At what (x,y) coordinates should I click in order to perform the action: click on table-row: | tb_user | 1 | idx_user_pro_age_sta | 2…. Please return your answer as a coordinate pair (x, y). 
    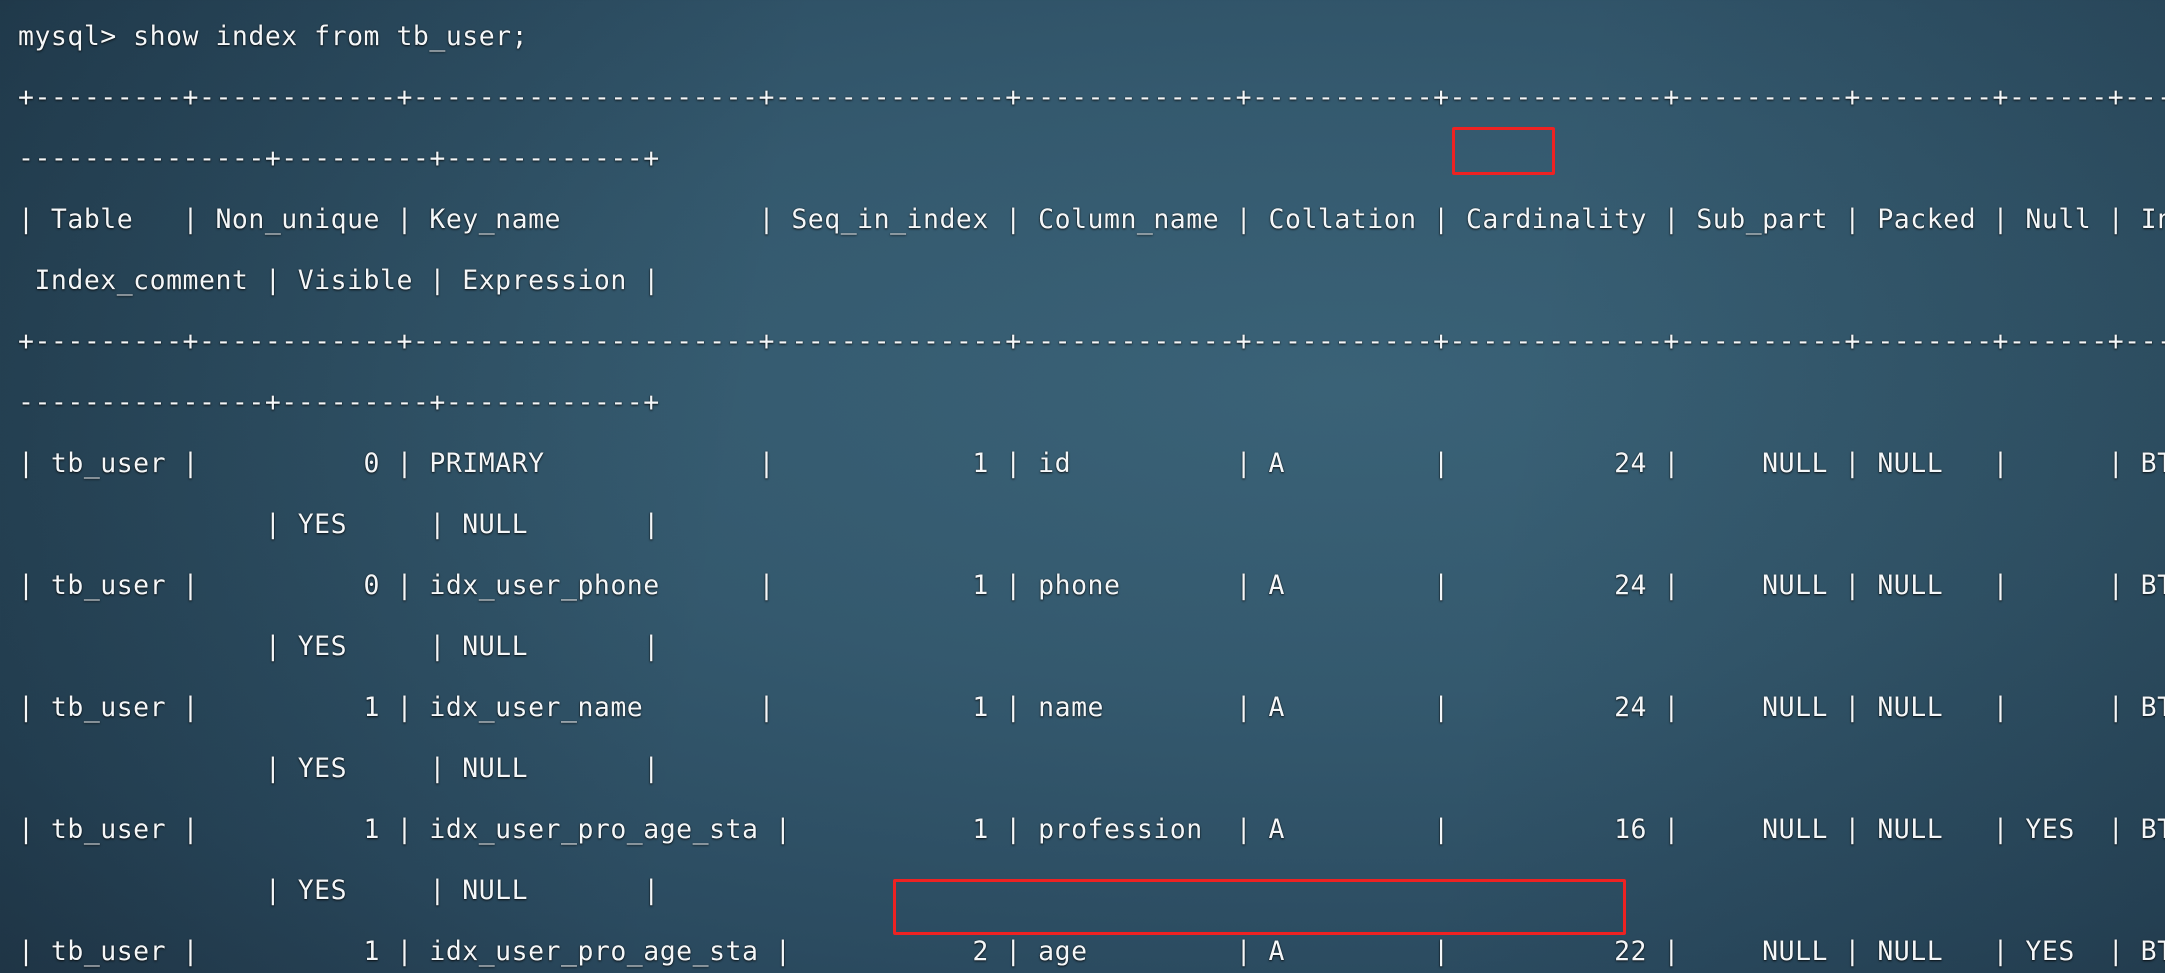
    Looking at the image, I should click on (1091, 951).